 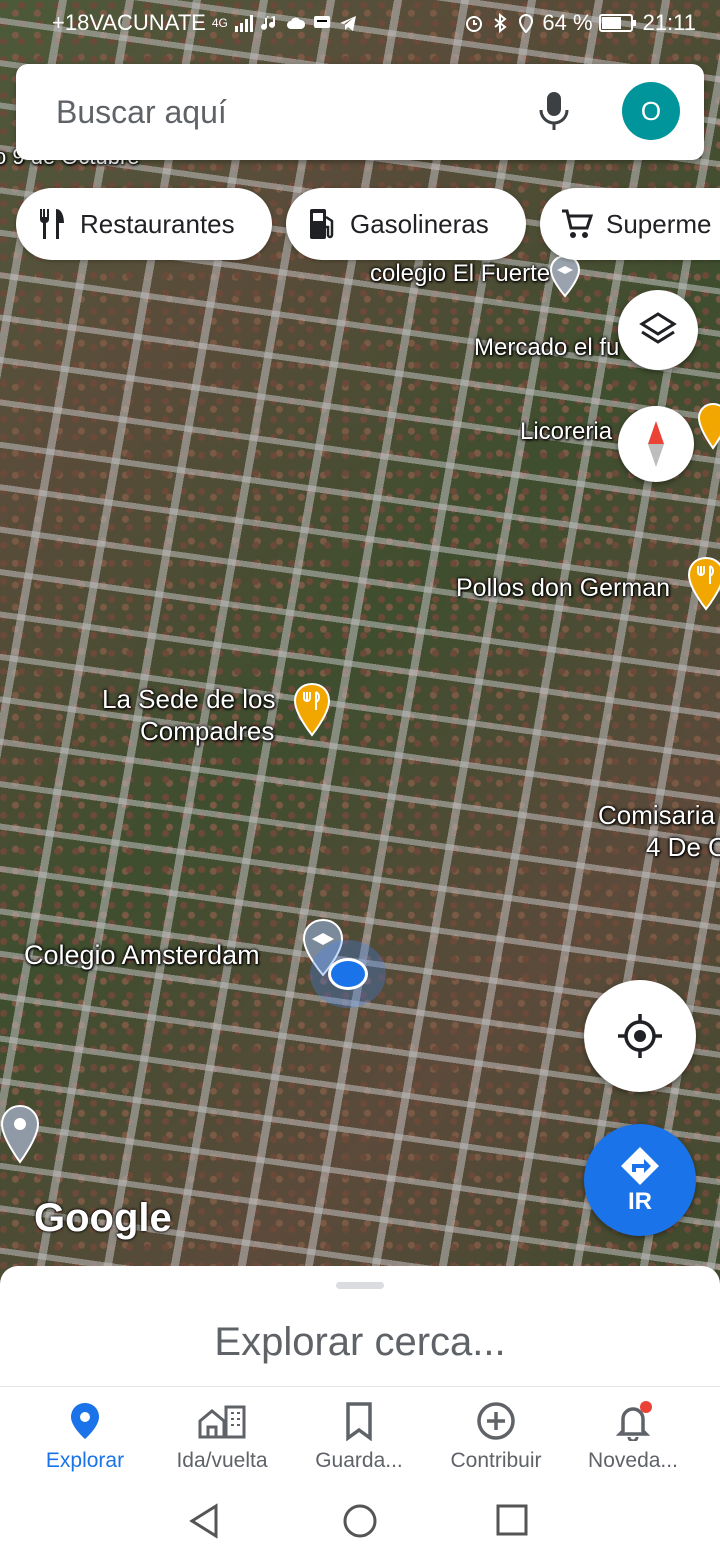 What do you see at coordinates (222, 1460) in the screenshot?
I see `nav-label: Ida/vuelta` at bounding box center [222, 1460].